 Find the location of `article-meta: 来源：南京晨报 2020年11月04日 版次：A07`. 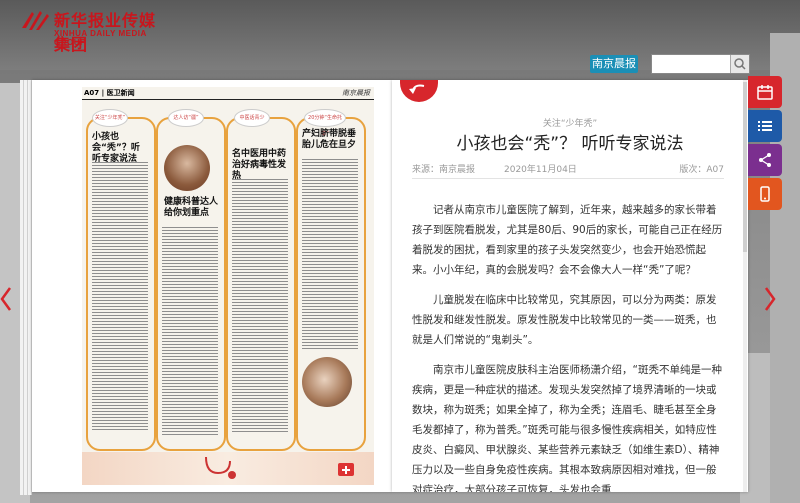

article-meta: 来源：南京晨报 2020年11月04日 版次：A07 is located at coordinates (568, 170).